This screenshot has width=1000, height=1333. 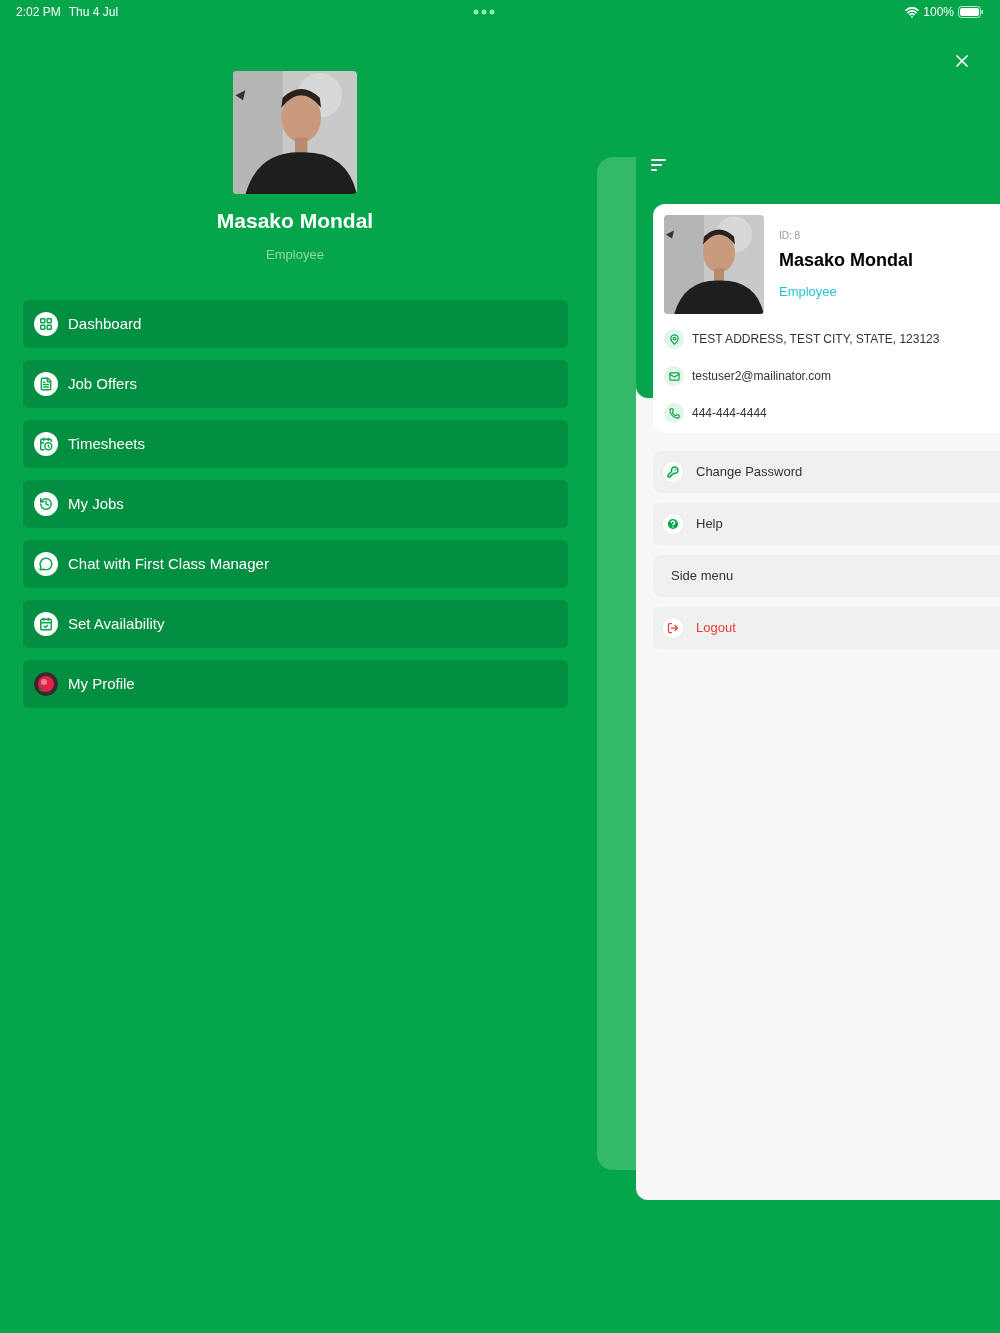 What do you see at coordinates (846, 260) in the screenshot?
I see `profile-name: Masako Mondal` at bounding box center [846, 260].